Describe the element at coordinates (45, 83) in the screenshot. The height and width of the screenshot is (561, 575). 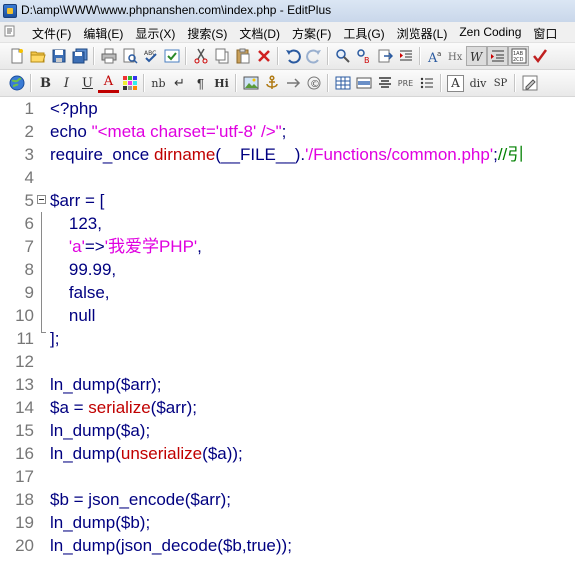
I see `bold-button: B` at that location.